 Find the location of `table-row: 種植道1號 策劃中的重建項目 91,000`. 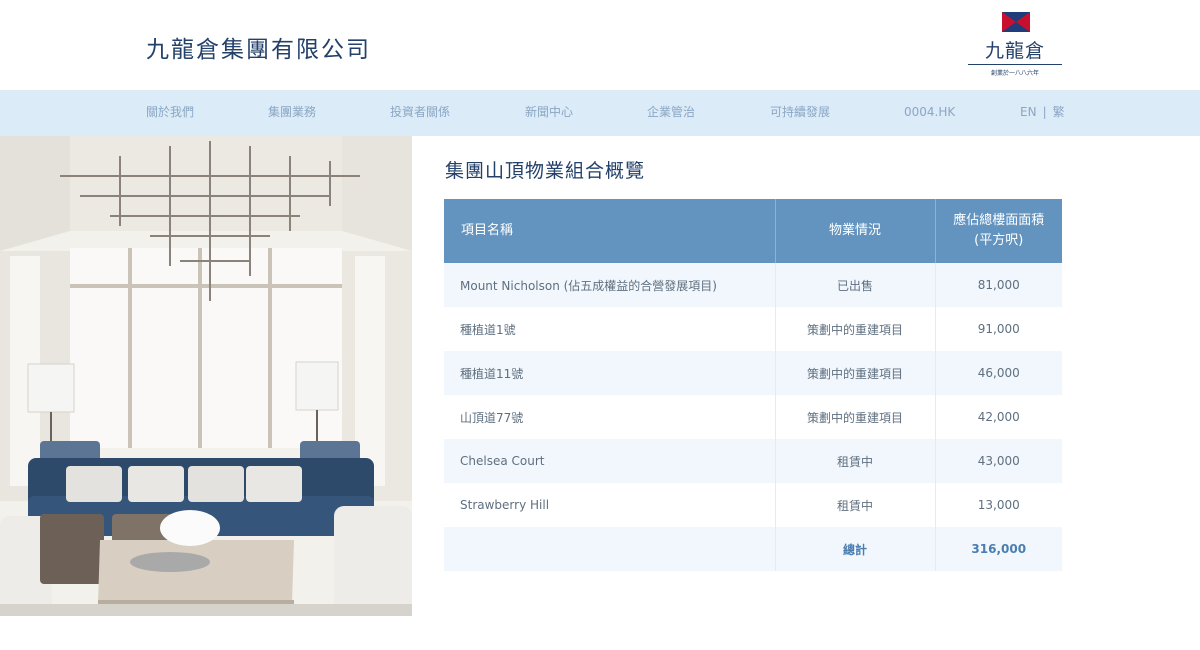

table-row: 種植道1號 策劃中的重建項目 91,000 is located at coordinates (753, 329).